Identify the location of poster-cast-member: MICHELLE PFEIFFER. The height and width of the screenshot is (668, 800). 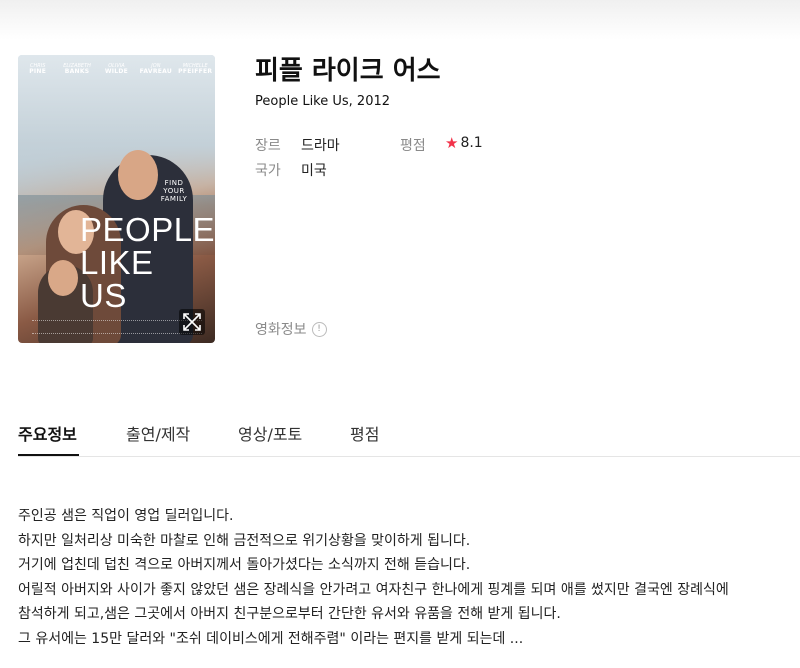
(195, 69).